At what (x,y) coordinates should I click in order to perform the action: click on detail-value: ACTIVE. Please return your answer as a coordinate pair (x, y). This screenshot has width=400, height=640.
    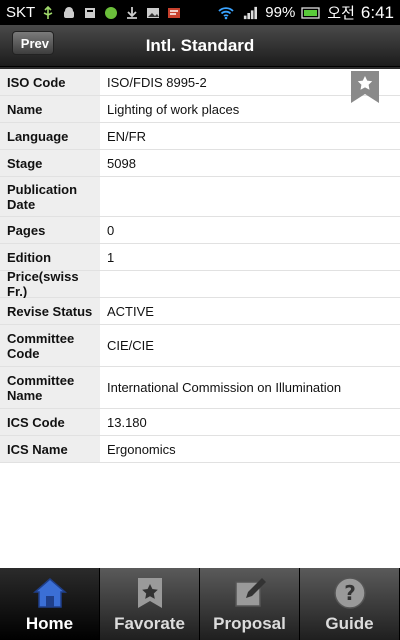
    Looking at the image, I should click on (130, 311).